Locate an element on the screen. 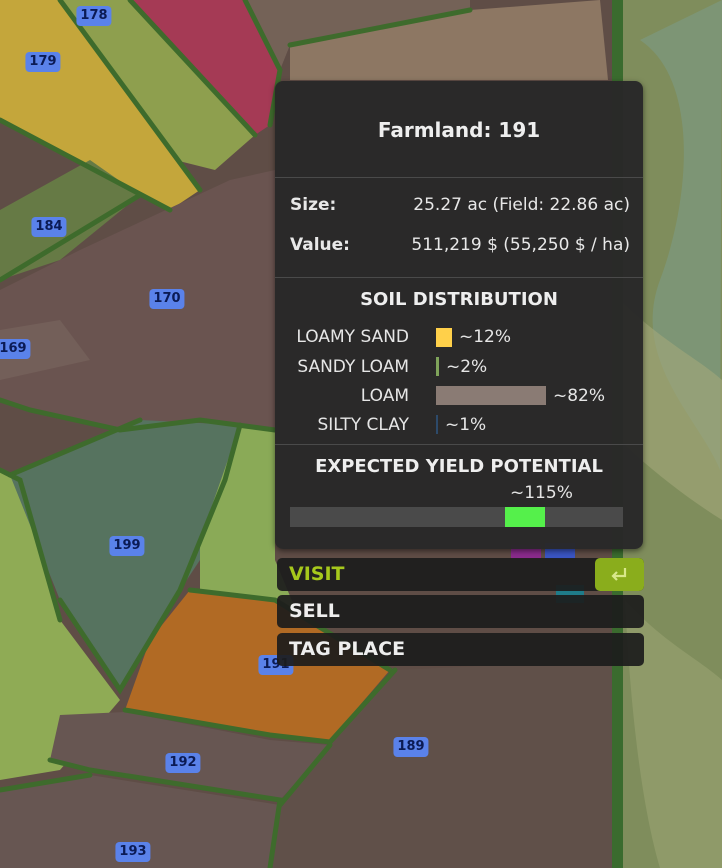 Image resolution: width=722 pixels, height=868 pixels. soil-name: SANDY LOAM is located at coordinates (353, 367).